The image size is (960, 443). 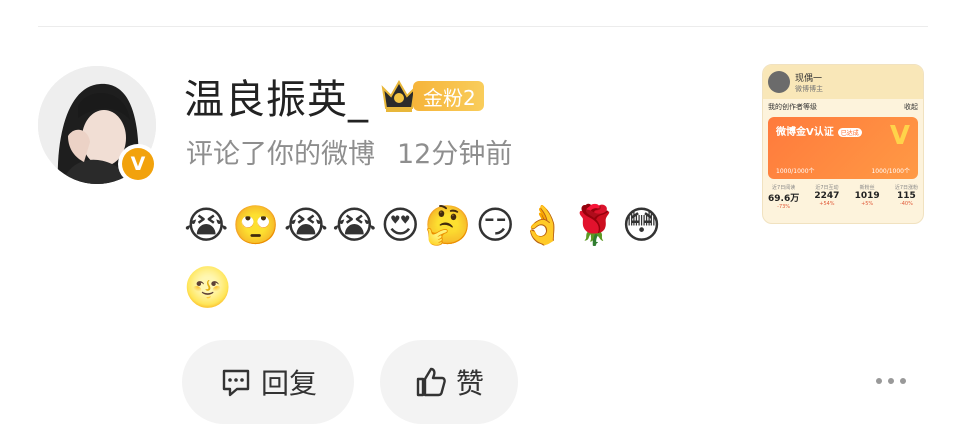 I want to click on thumb-stat: 近7日阅读 69.6万 -73%, so click(x=784, y=197).